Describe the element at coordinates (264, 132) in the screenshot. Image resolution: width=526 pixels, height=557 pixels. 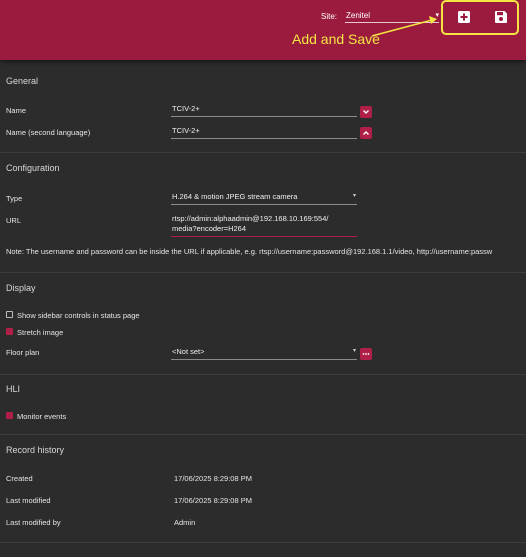
I see `name2-input: TCIV-2+` at that location.